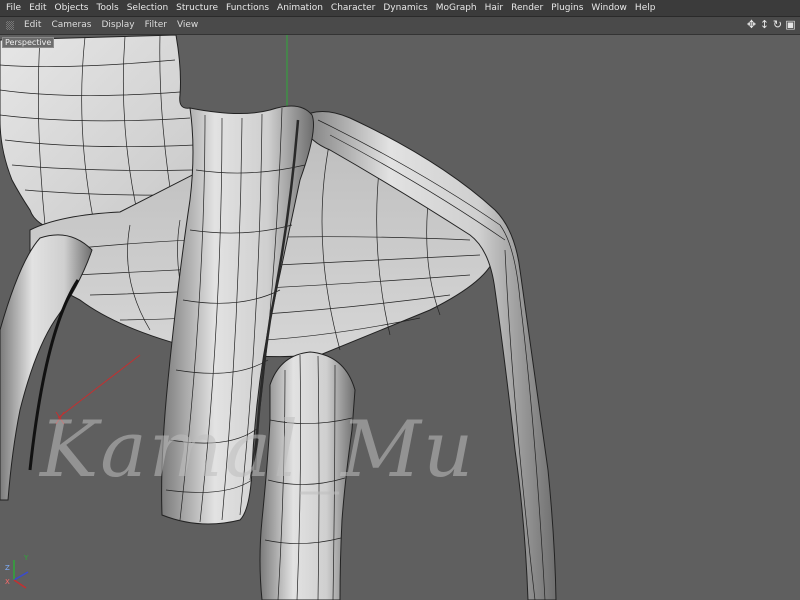 The image size is (800, 600). Describe the element at coordinates (405, 8) in the screenshot. I see `menu-dynamics: Dynamics` at that location.